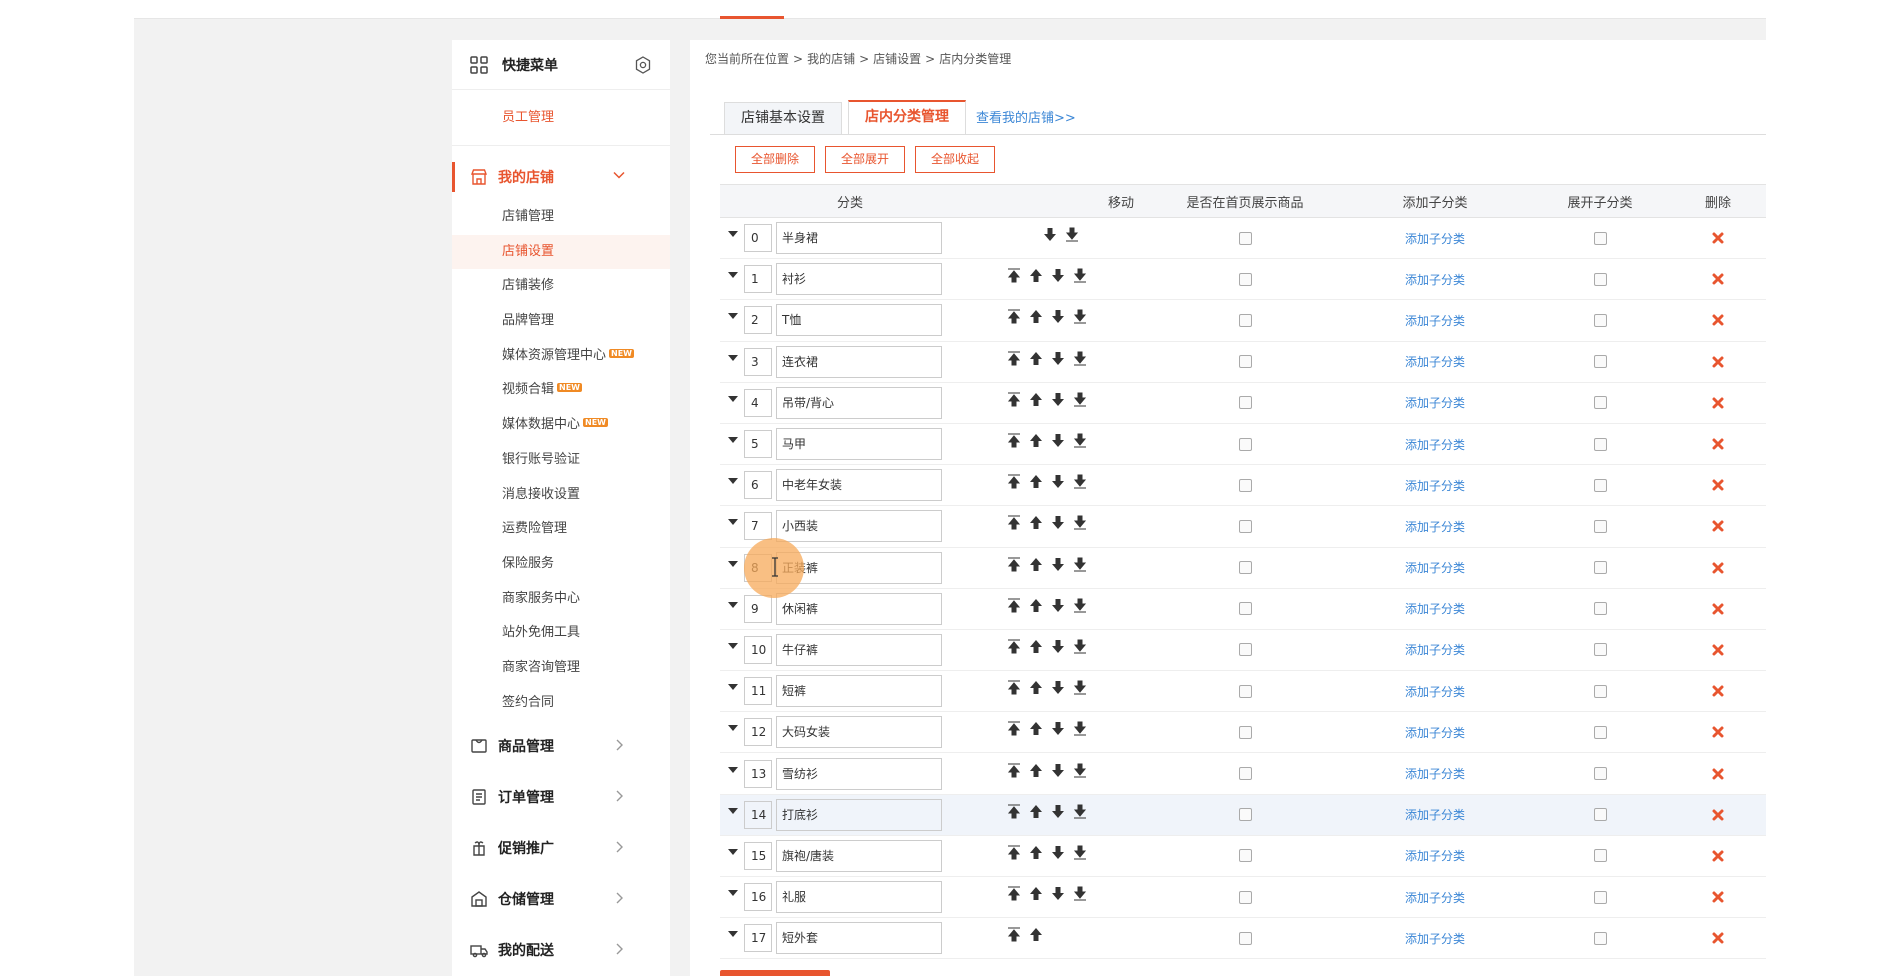 This screenshot has width=1902, height=976. Describe the element at coordinates (758, 691) in the screenshot. I see `sort-order-input: 11` at that location.